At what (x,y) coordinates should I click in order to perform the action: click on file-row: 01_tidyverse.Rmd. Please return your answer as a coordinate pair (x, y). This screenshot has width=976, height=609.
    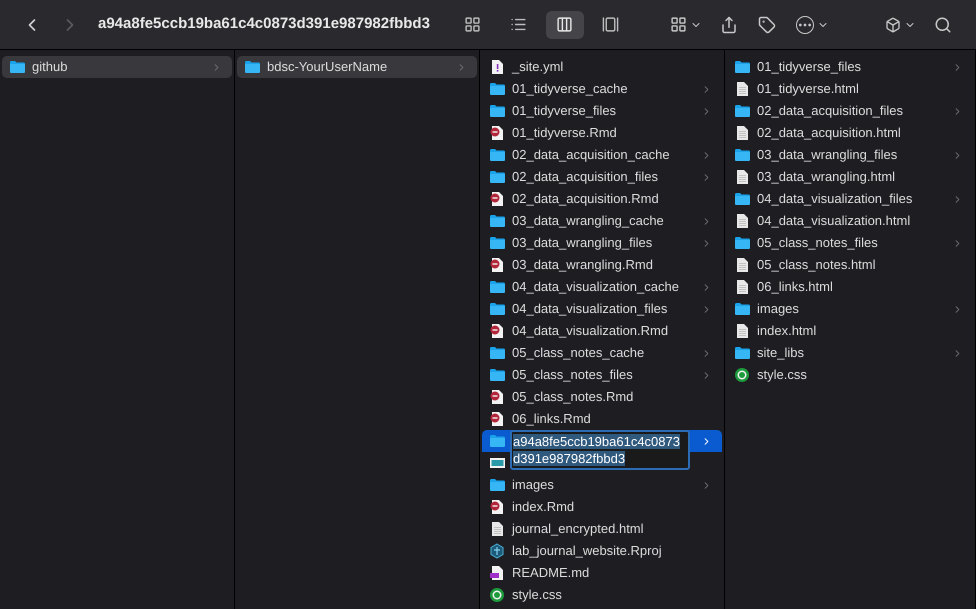
    Looking at the image, I should click on (602, 133).